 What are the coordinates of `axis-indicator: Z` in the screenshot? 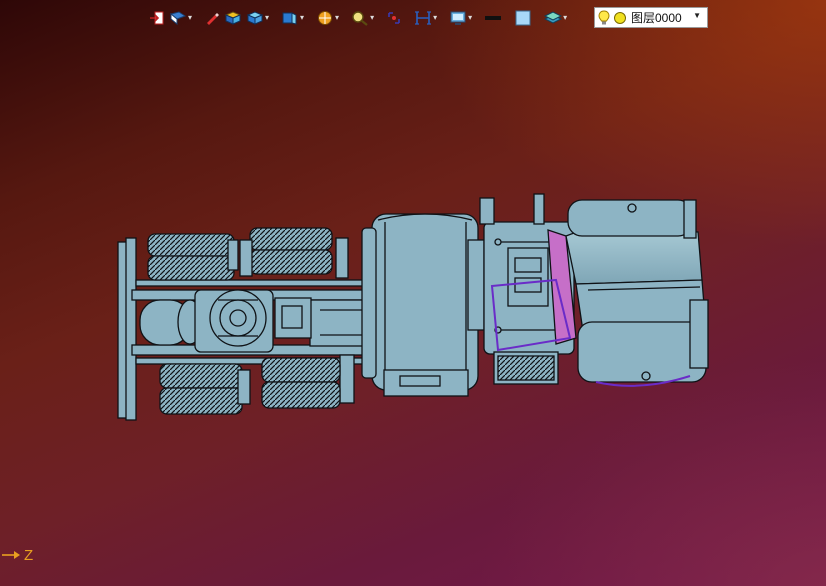 It's located at (17, 555).